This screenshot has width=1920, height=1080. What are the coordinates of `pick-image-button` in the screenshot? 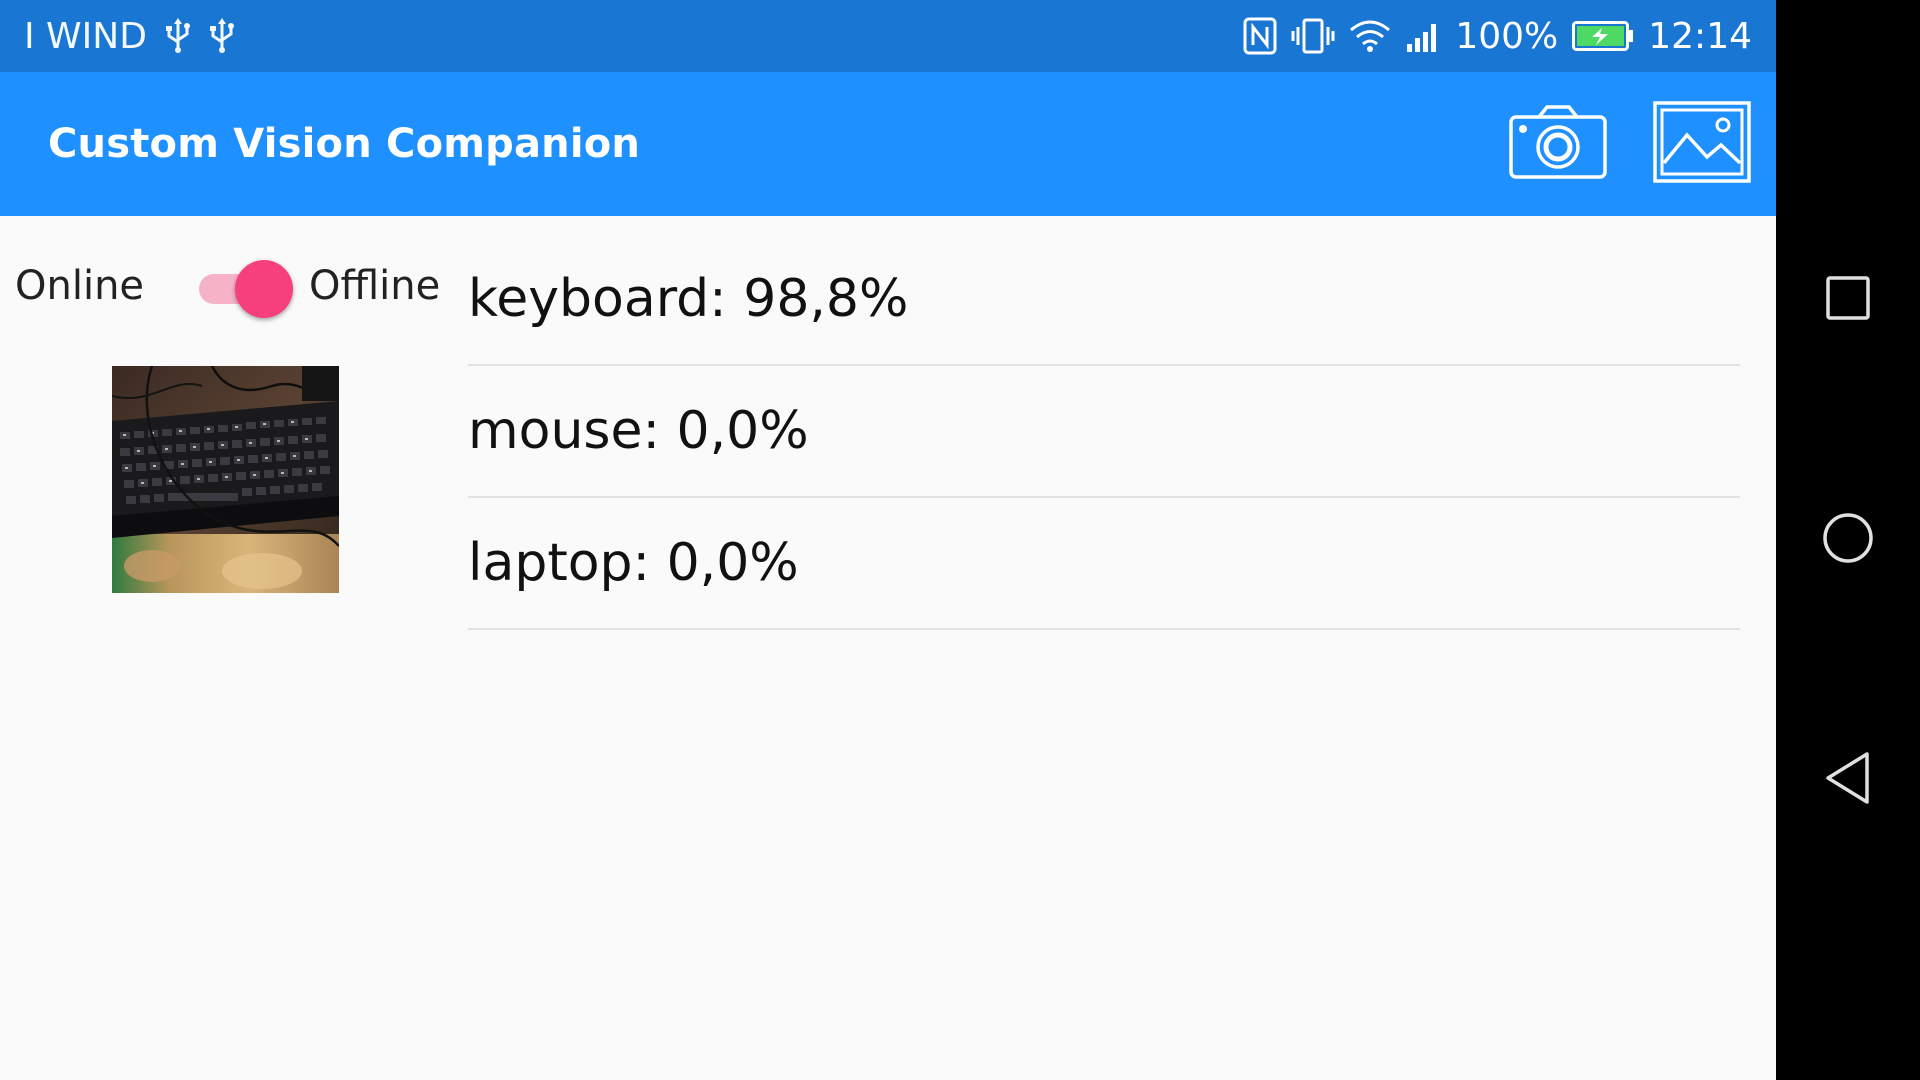 It's located at (1702, 144).